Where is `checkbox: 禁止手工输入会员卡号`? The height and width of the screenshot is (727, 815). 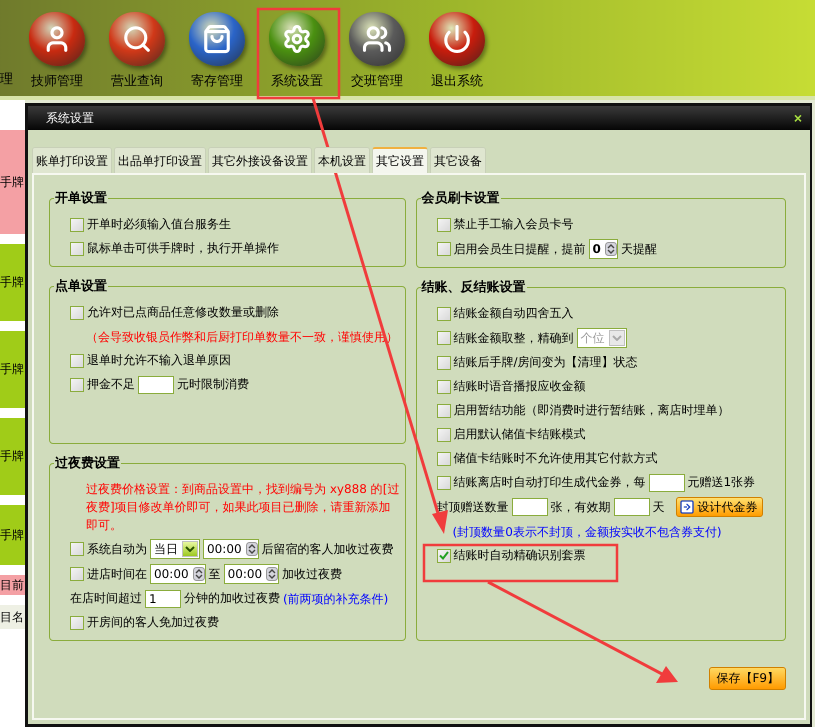
checkbox: 禁止手工输入会员卡号 is located at coordinates (505, 224).